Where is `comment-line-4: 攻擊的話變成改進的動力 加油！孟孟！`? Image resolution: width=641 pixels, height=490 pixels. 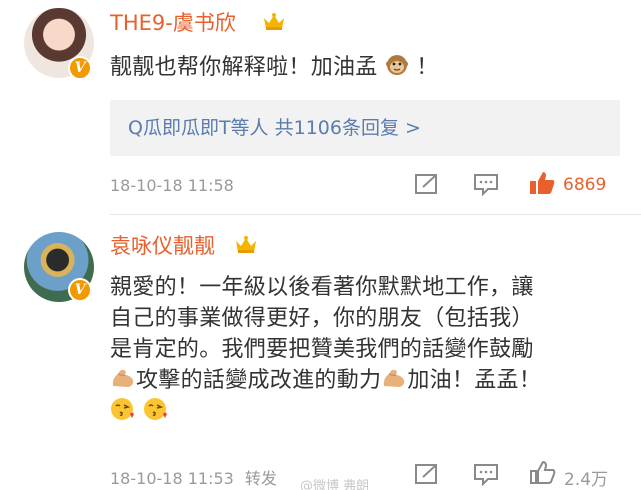 comment-line-4: 攻擊的話變成改進的動力 加油！孟孟！ is located at coordinates (360, 380).